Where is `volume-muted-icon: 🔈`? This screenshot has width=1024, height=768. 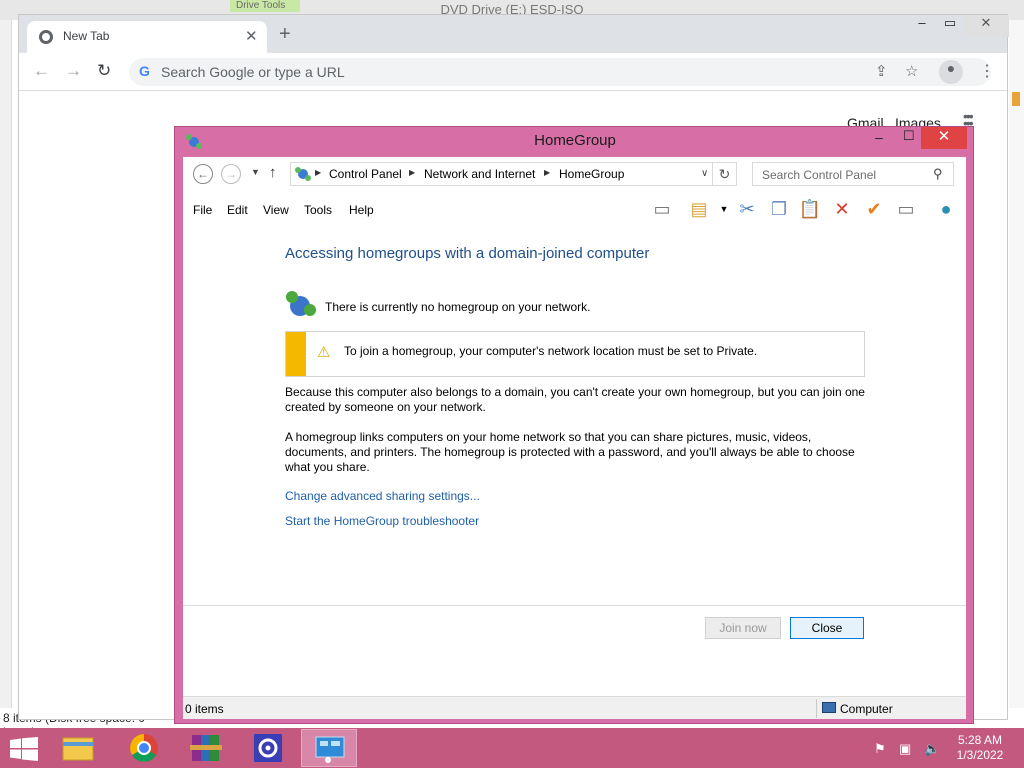 volume-muted-icon: 🔈 is located at coordinates (932, 749).